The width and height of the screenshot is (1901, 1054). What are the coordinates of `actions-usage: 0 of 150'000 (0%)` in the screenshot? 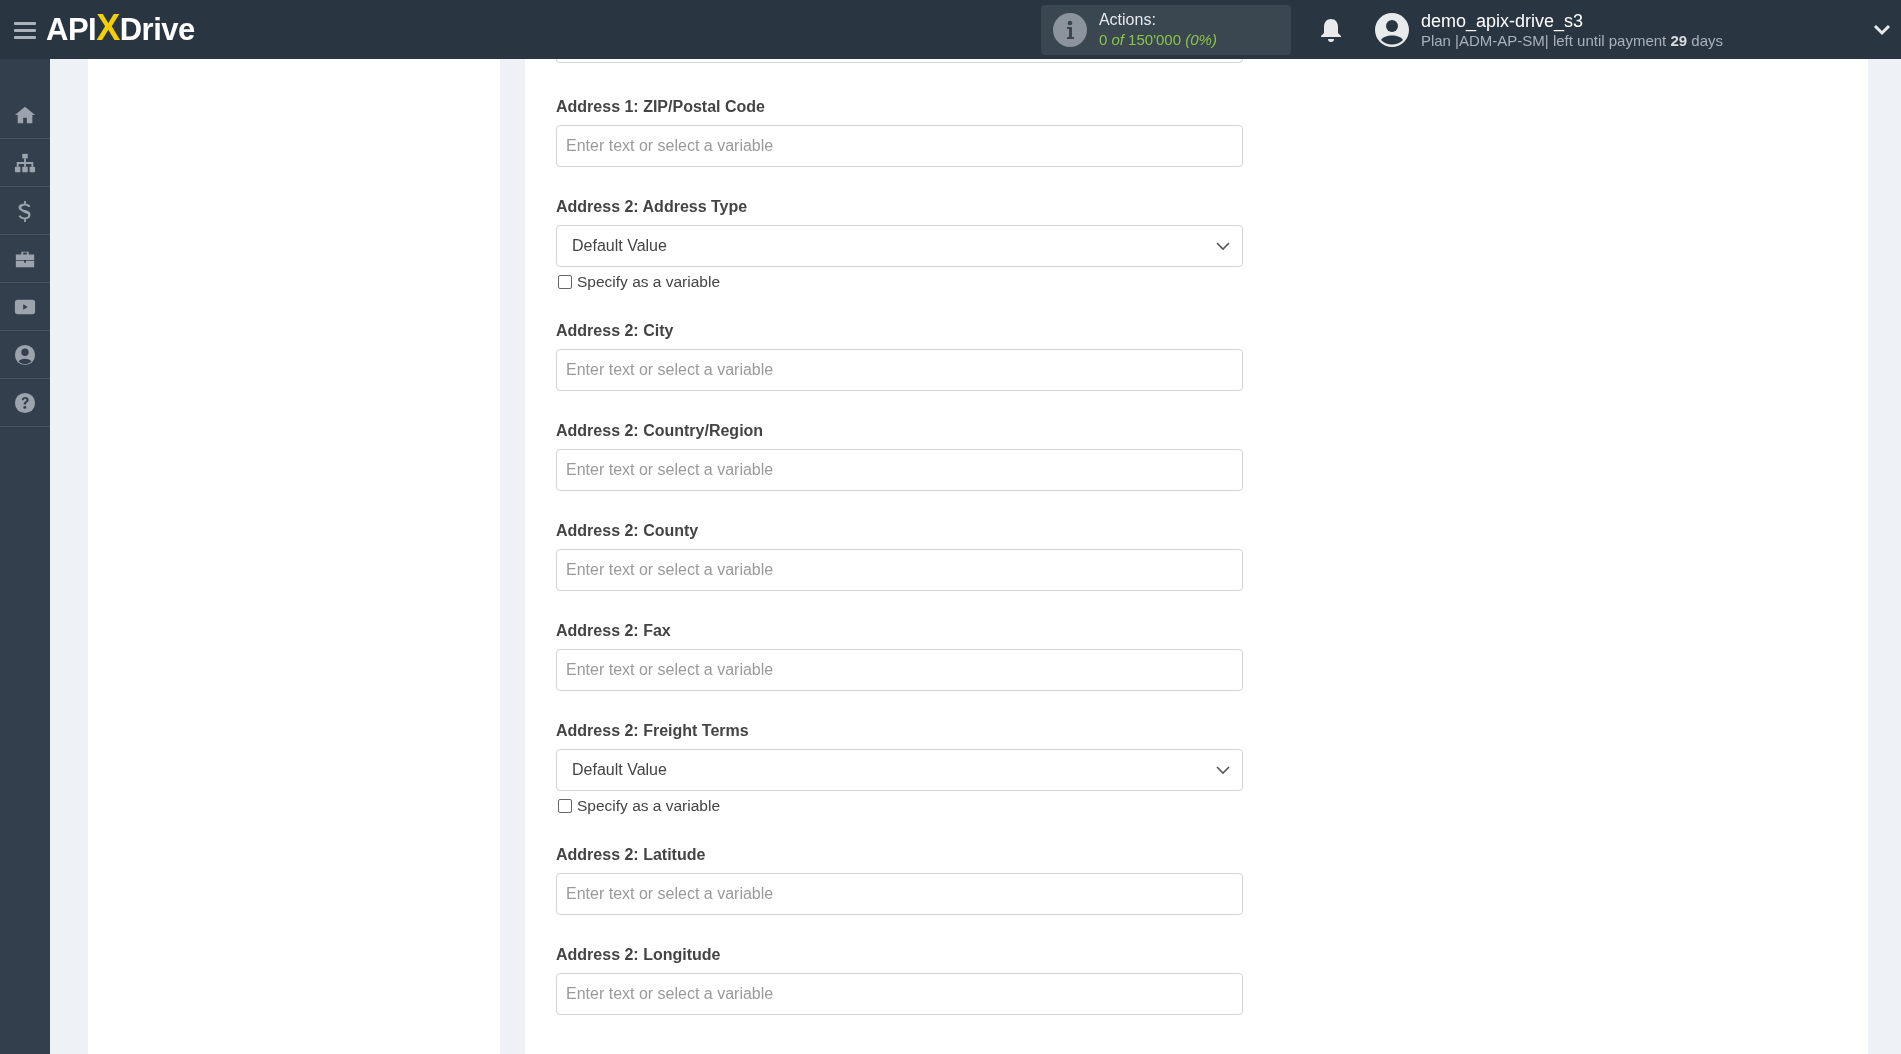 It's located at (1157, 39).